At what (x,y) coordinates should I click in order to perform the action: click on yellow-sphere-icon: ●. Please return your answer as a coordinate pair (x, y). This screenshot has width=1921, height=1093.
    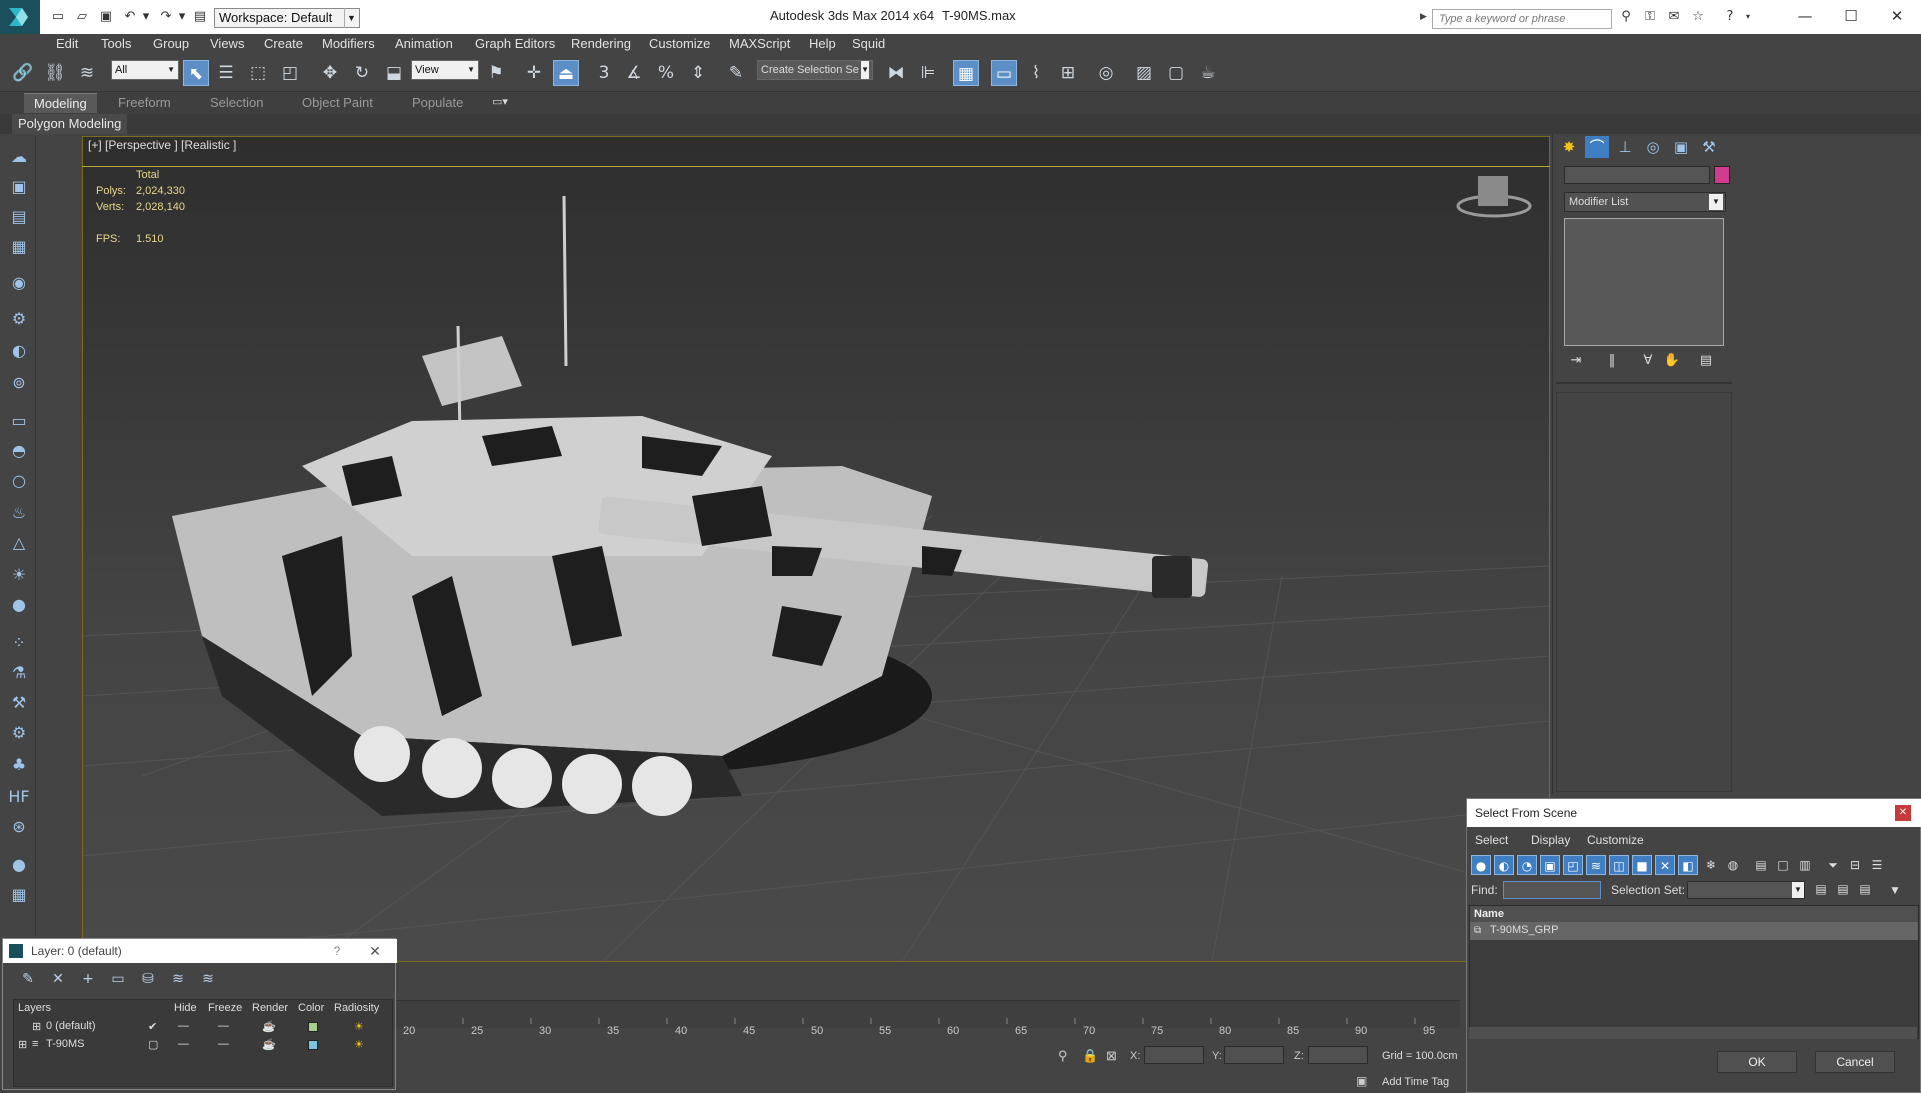
    Looking at the image, I should click on (19, 605).